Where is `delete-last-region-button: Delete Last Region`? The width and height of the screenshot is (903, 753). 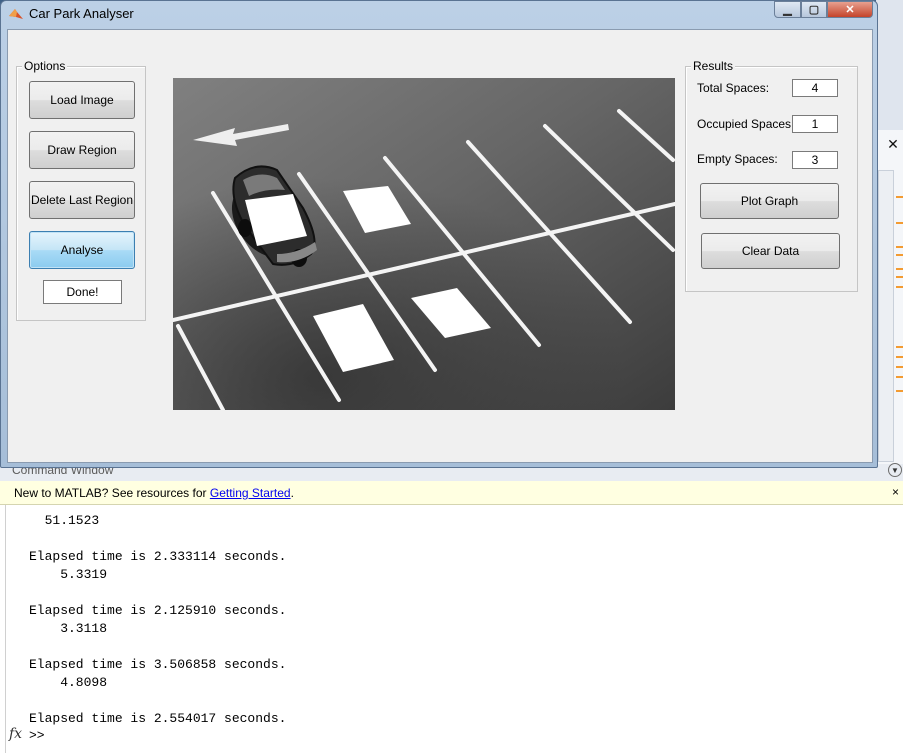 delete-last-region-button: Delete Last Region is located at coordinates (82, 200).